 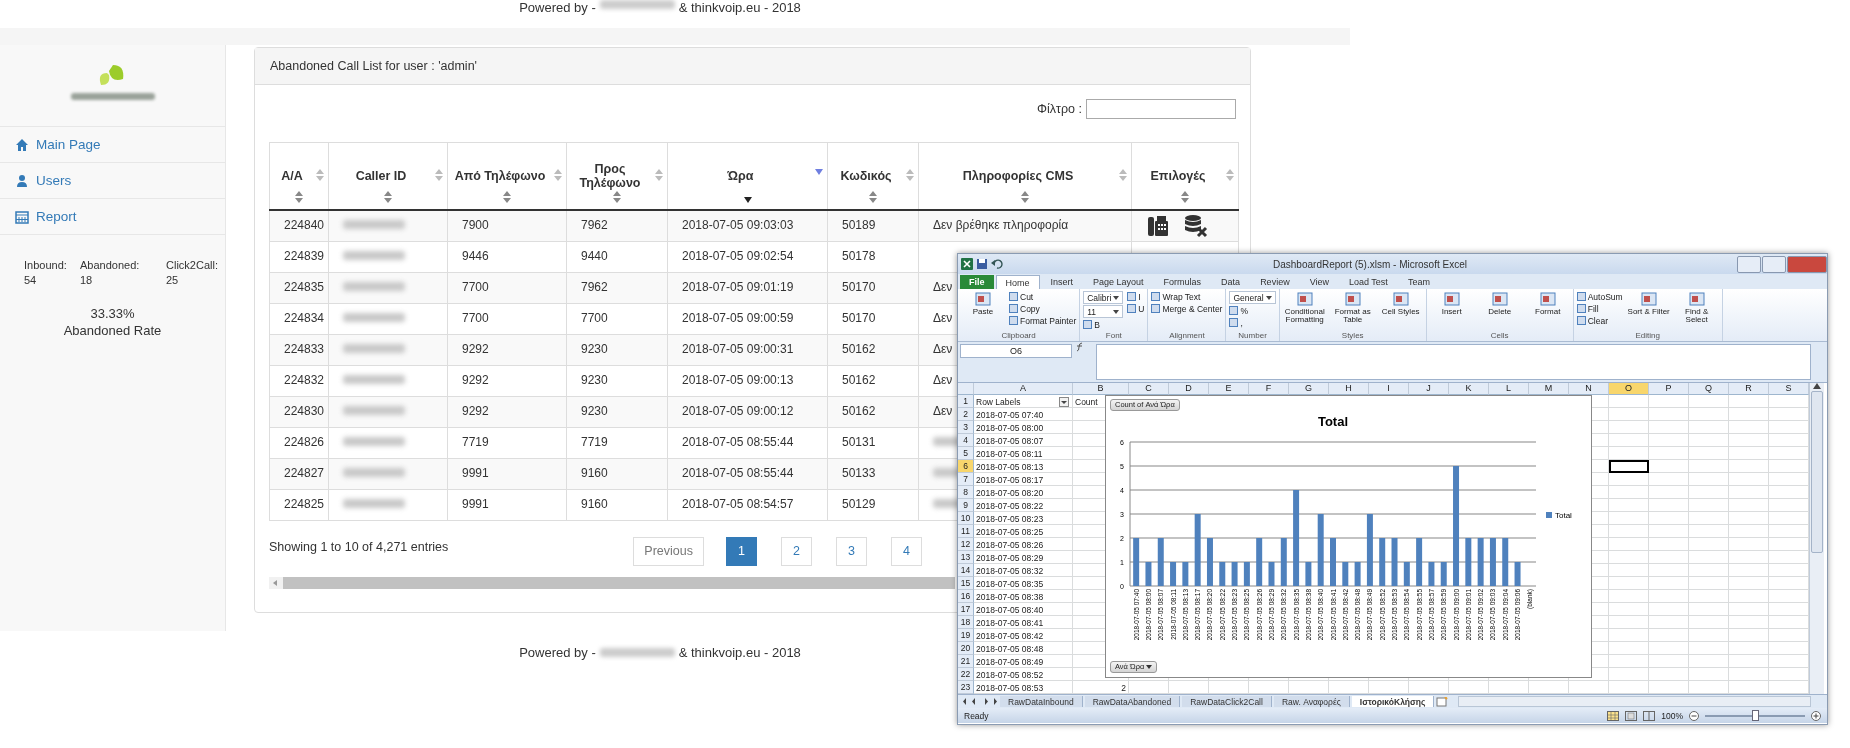 I want to click on row-header: 4, so click(x=966, y=440).